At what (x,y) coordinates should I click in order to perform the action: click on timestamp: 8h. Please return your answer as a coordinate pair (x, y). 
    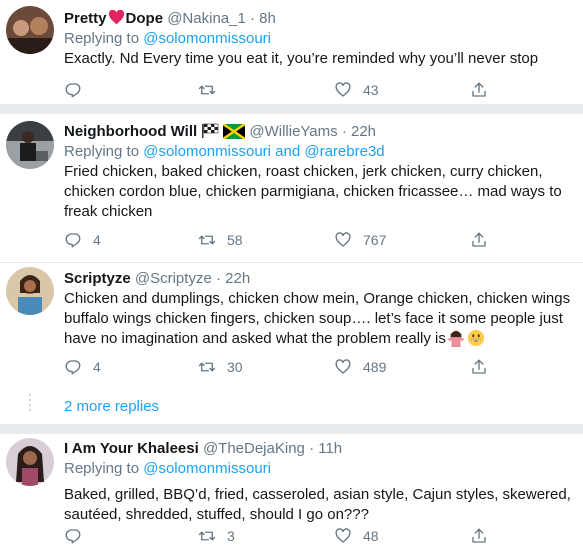
    Looking at the image, I should click on (267, 18).